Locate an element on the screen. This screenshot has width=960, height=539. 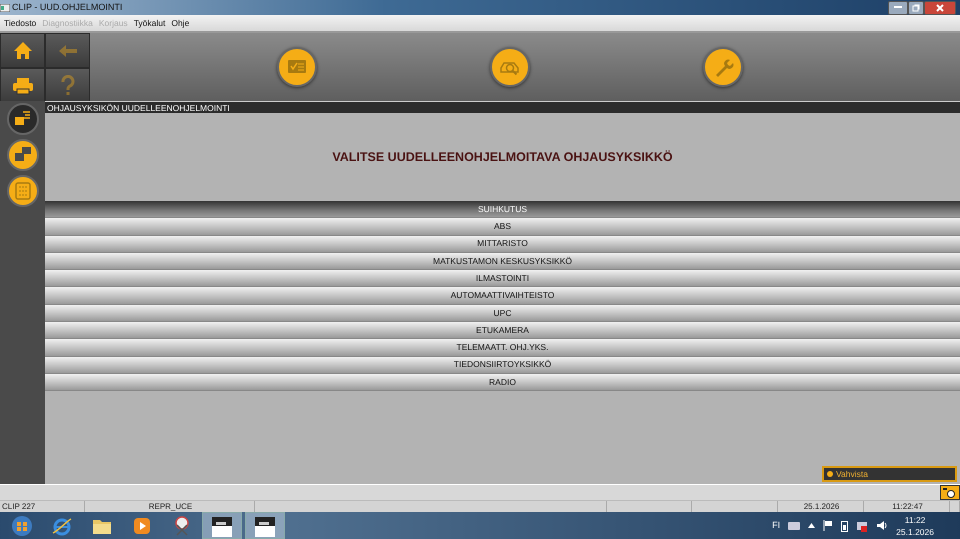
close-button is located at coordinates (940, 7).